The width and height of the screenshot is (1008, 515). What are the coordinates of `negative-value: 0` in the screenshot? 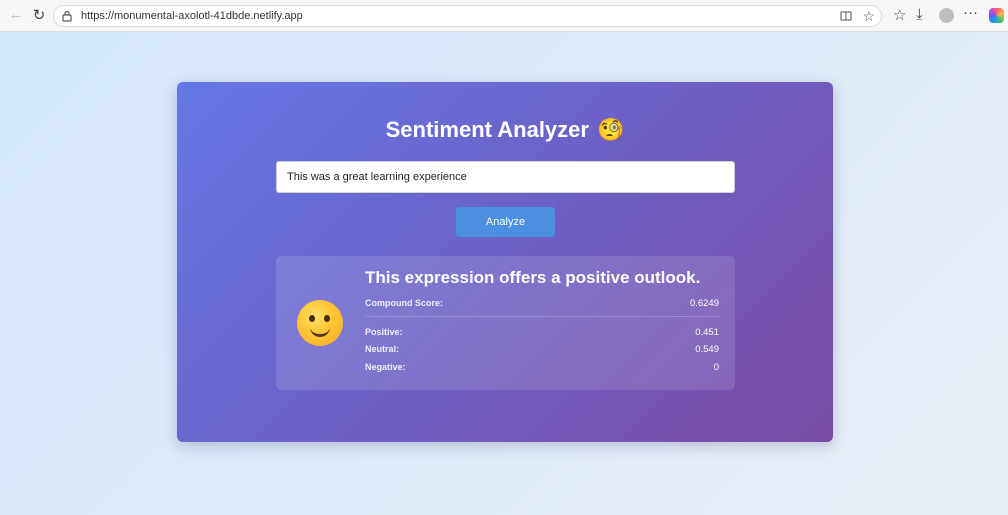 It's located at (716, 367).